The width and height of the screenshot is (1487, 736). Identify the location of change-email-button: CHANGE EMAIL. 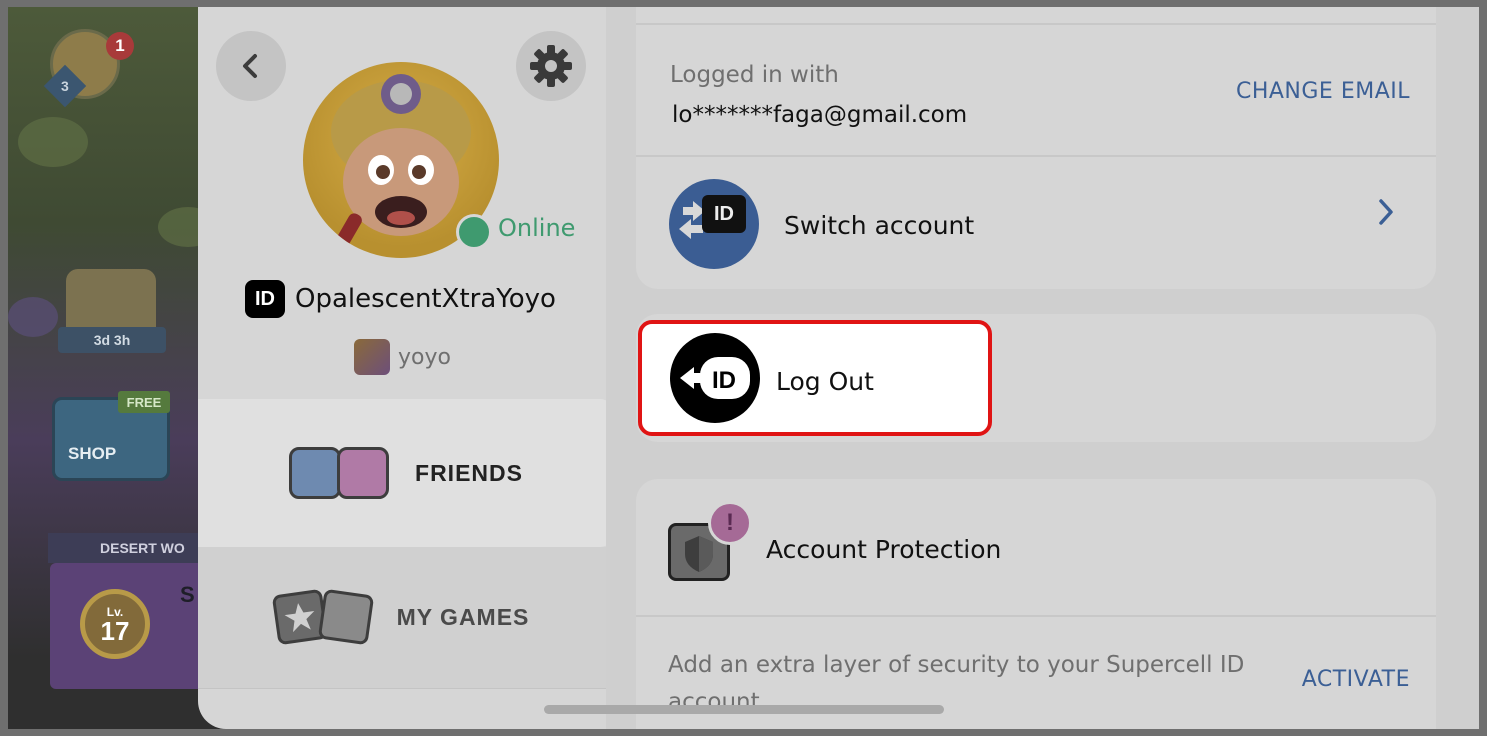
(1323, 91).